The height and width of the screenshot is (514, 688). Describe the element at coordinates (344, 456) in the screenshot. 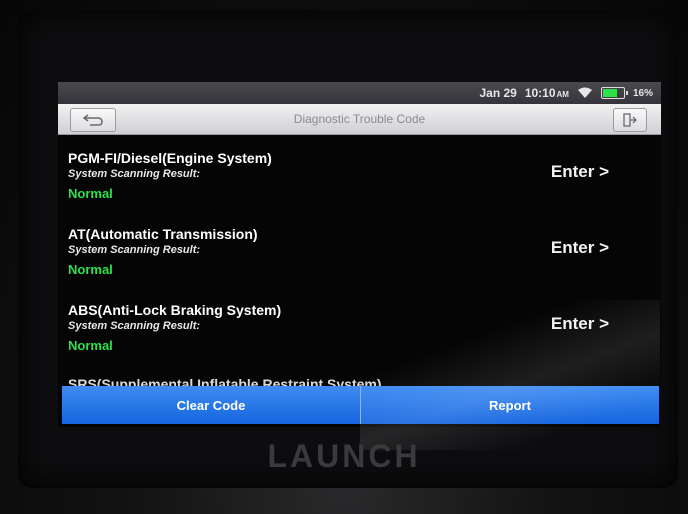

I see `brand-logo: LAUNCH` at that location.